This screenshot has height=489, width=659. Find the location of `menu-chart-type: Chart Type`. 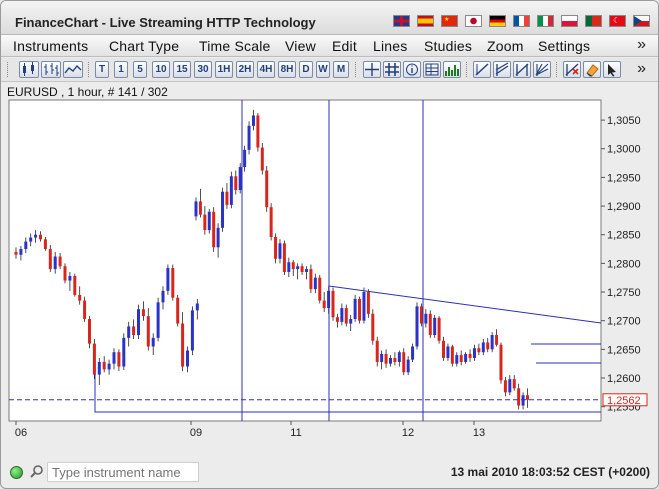

menu-chart-type: Chart Type is located at coordinates (144, 46).